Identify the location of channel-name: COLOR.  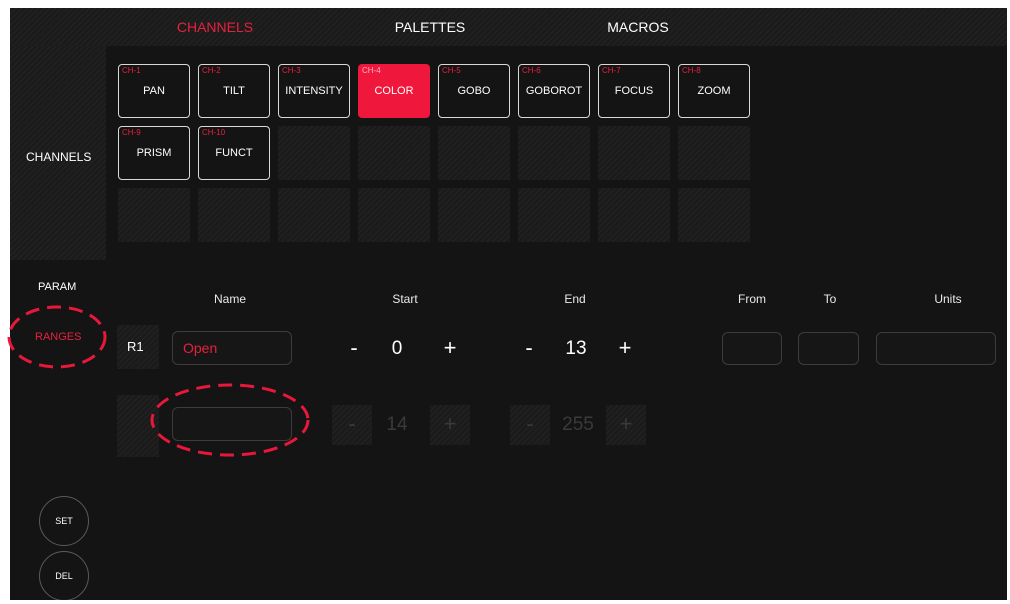
(394, 91).